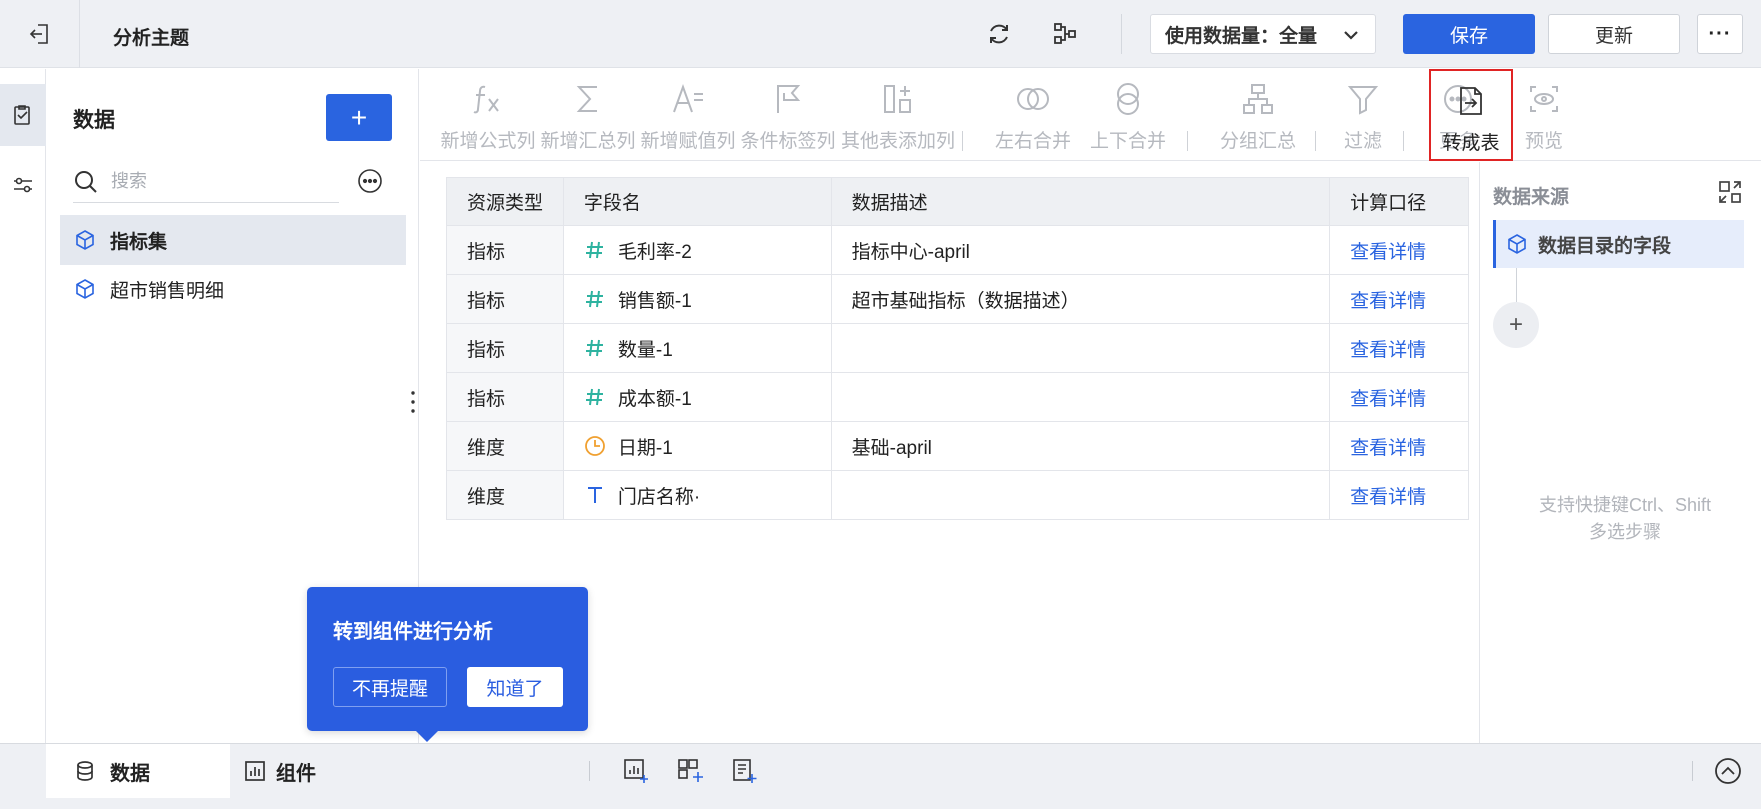  What do you see at coordinates (586, 99) in the screenshot?
I see `sum-icon` at bounding box center [586, 99].